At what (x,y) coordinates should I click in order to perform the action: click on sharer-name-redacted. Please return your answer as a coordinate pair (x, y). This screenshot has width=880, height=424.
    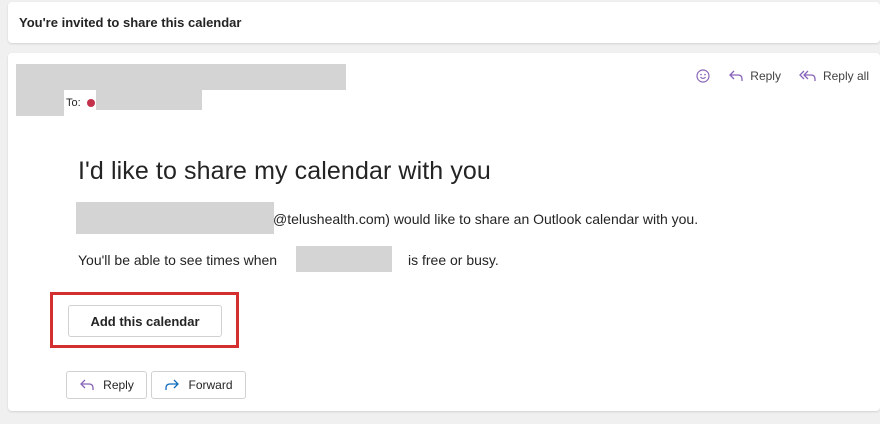
    Looking at the image, I should click on (175, 218).